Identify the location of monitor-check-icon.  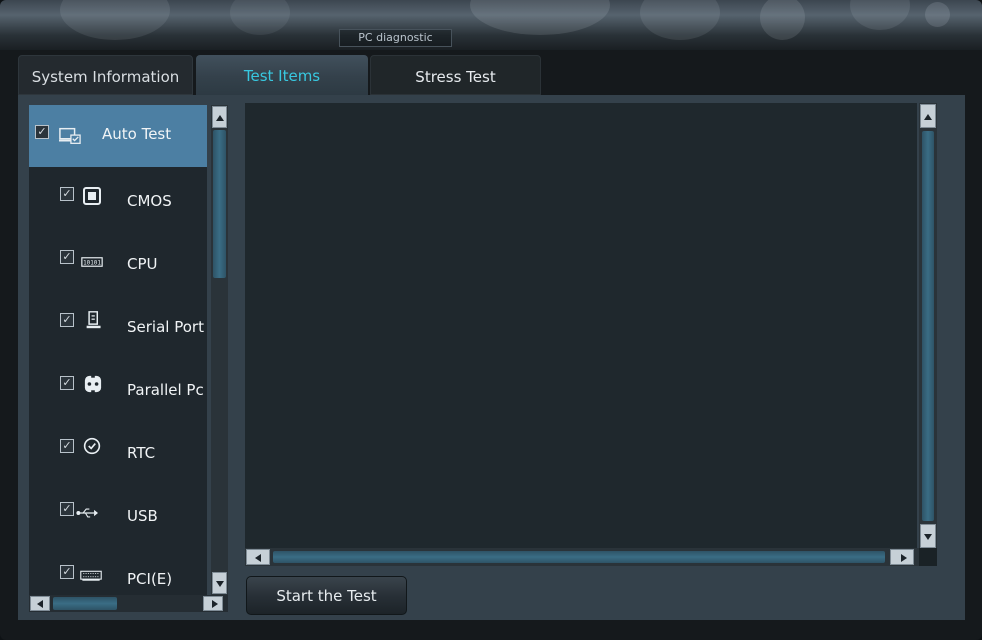
(70, 135).